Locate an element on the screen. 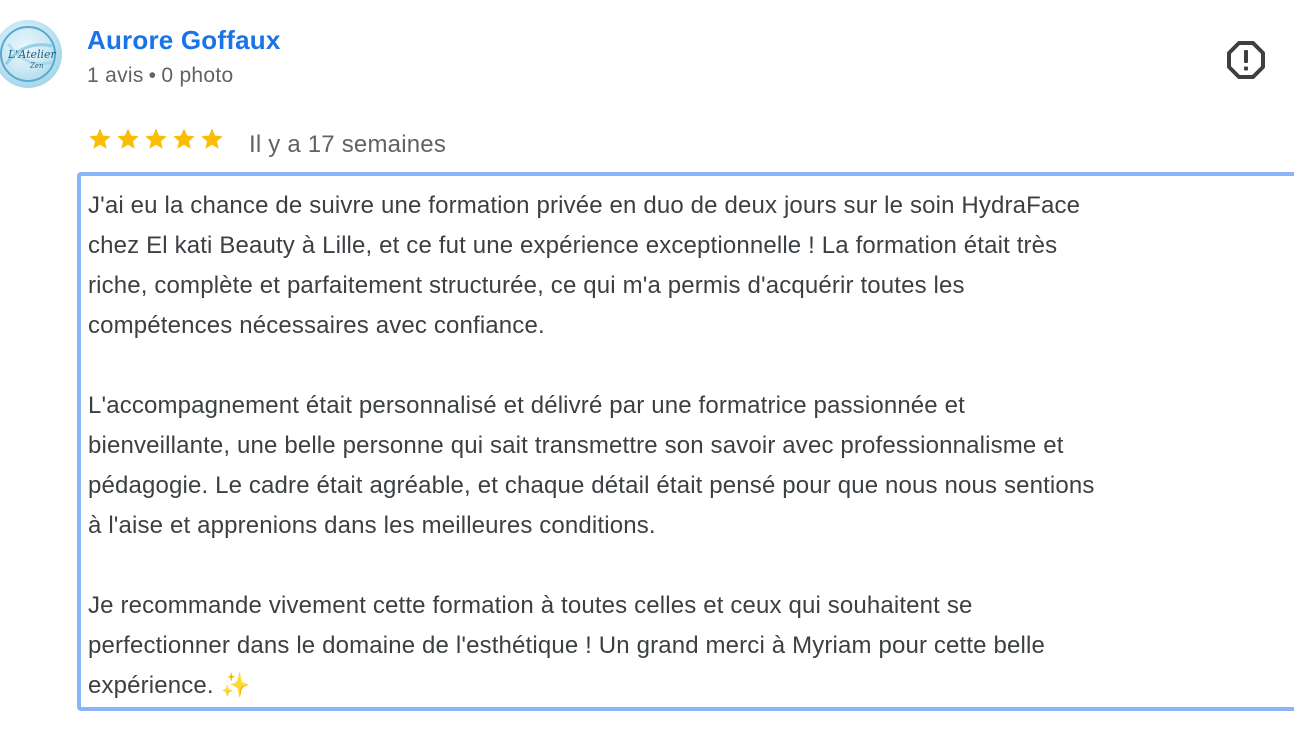 This screenshot has height=732, width=1294. report-button is located at coordinates (1246, 60).